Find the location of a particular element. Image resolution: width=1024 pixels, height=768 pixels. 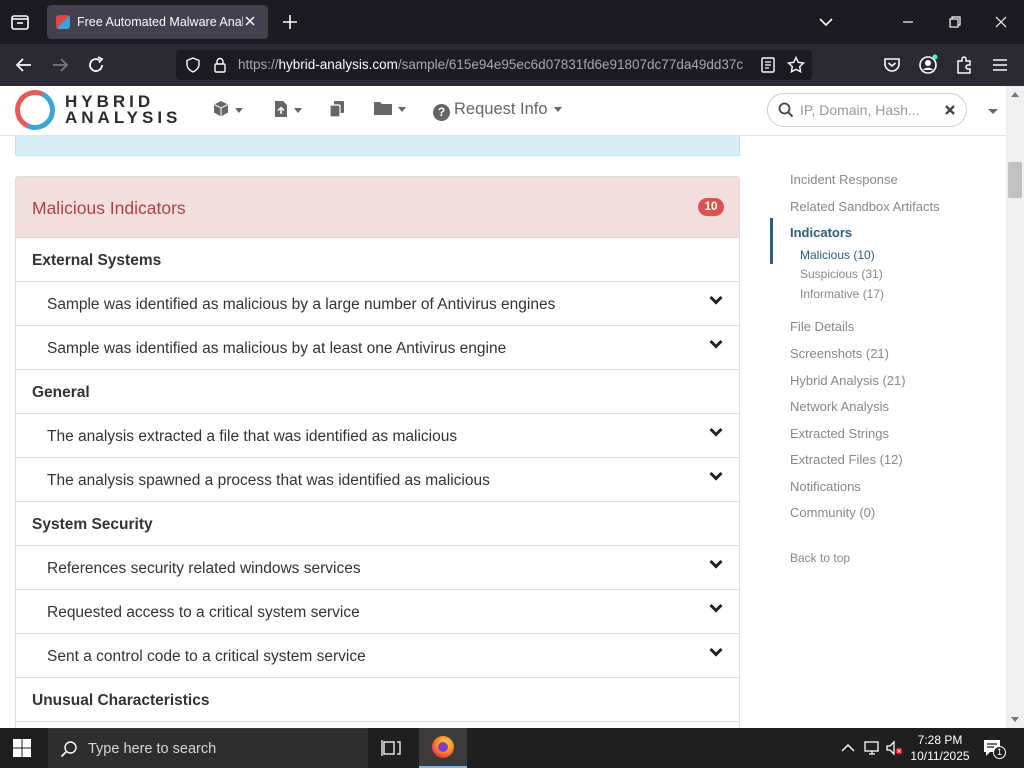

scroll-up-arrow-icon is located at coordinates (1015, 94).